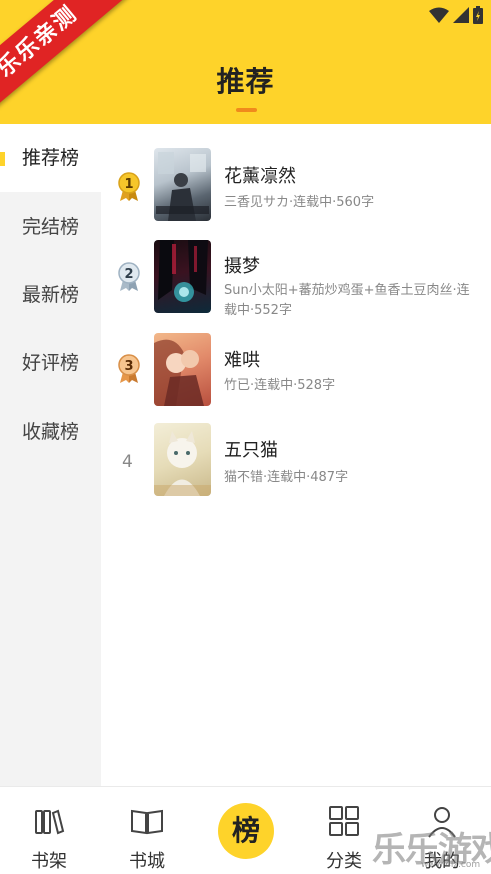 The image size is (491, 874). What do you see at coordinates (246, 831) in the screenshot?
I see `nav-item-ranking: 榜` at bounding box center [246, 831].